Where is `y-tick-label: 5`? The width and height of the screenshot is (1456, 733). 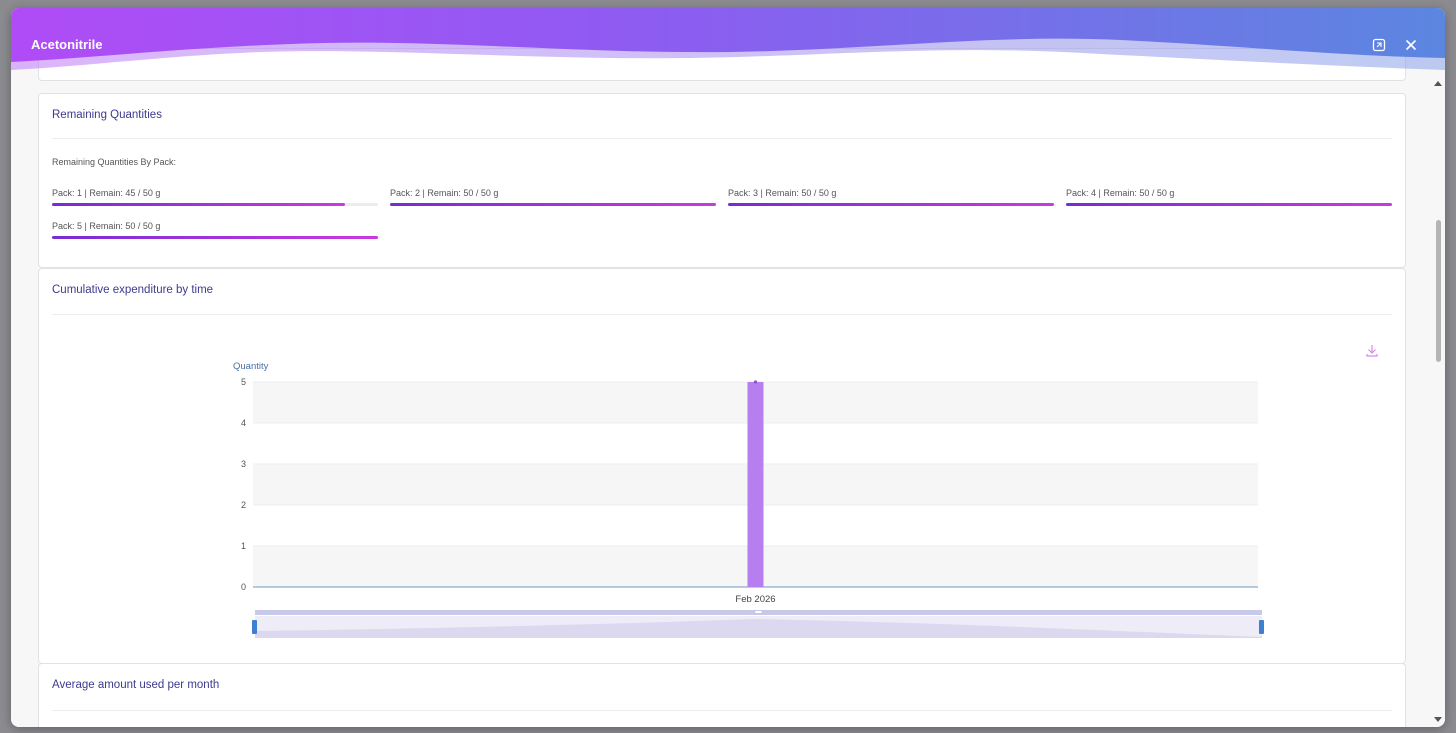
y-tick-label: 5 is located at coordinates (243, 382).